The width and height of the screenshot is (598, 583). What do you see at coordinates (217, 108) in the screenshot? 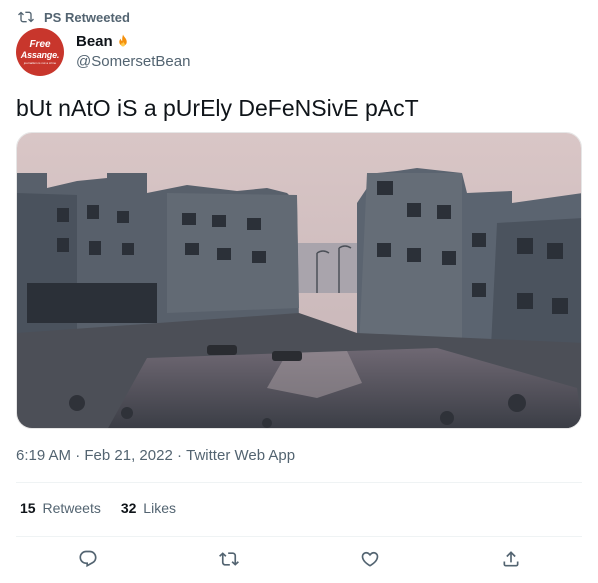
I see `tweet-text: bUt nAtO iS a pUrEly DeFeNSivE pAcT` at bounding box center [217, 108].